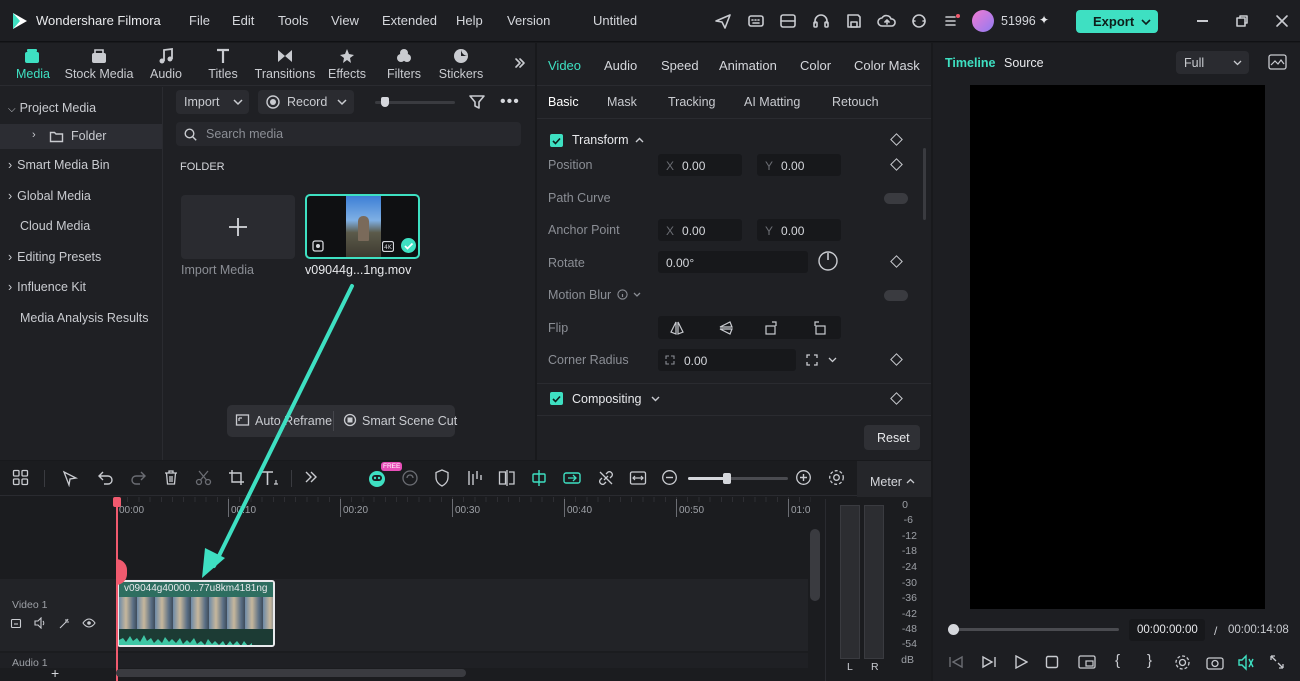 This screenshot has height=681, width=1300. I want to click on speed-ramp-icon, so click(410, 478).